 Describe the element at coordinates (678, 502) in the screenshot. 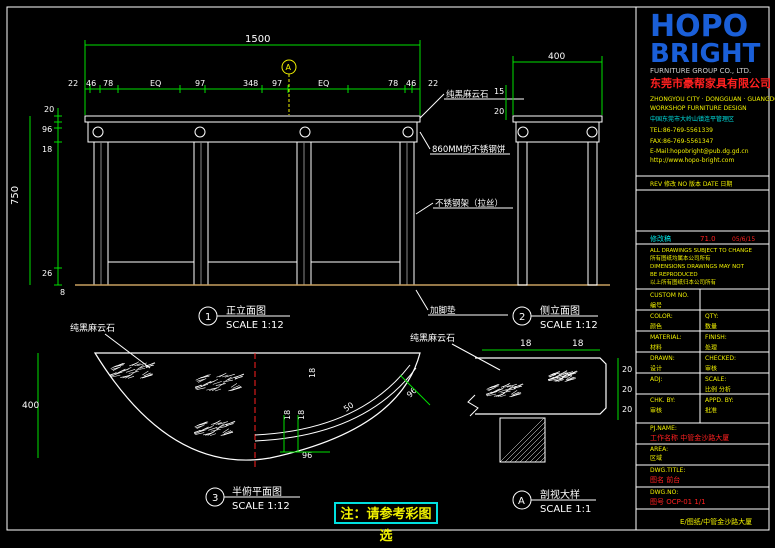

I see `tb-dwgno-value: 图号 OCP-01 1/1` at that location.